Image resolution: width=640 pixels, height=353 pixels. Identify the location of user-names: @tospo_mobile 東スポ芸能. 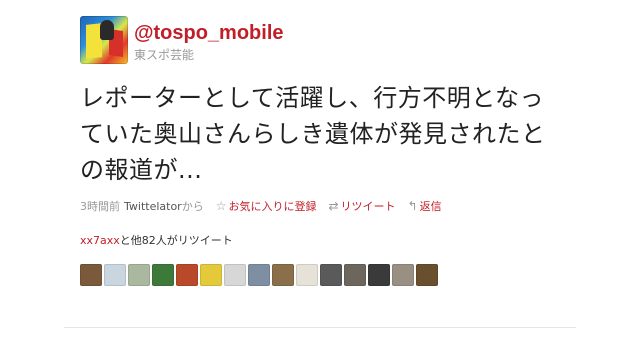
(209, 42).